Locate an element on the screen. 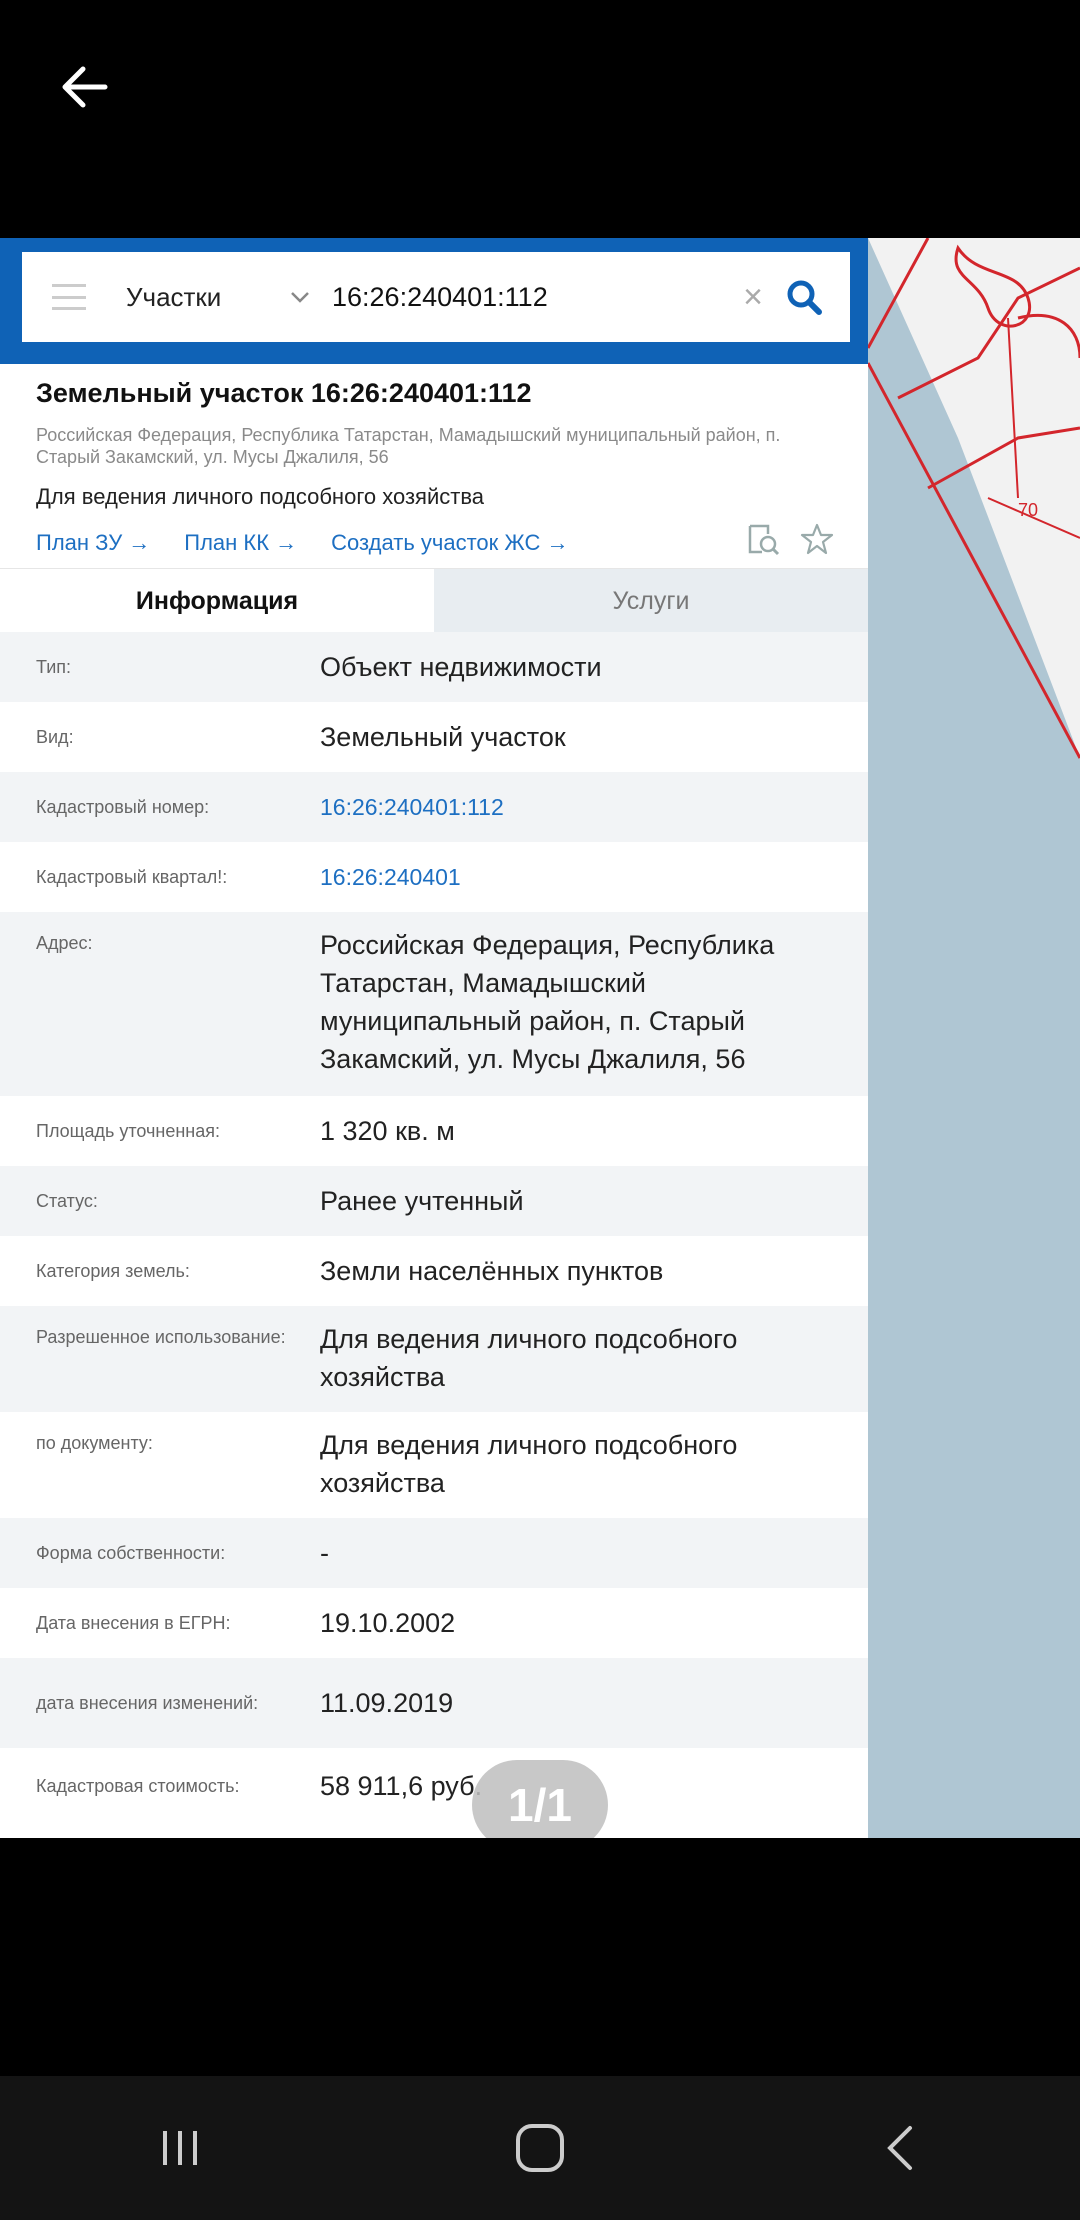  recent-apps-icon is located at coordinates (180, 2148).